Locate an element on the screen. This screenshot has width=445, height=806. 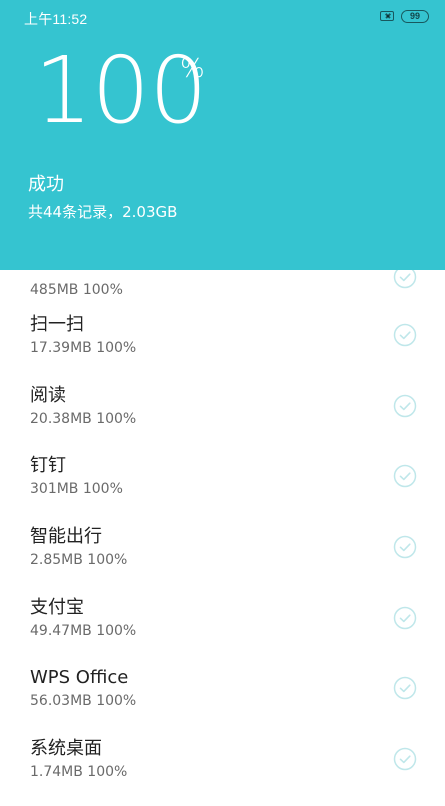
percent-sign: % is located at coordinates (192, 69).